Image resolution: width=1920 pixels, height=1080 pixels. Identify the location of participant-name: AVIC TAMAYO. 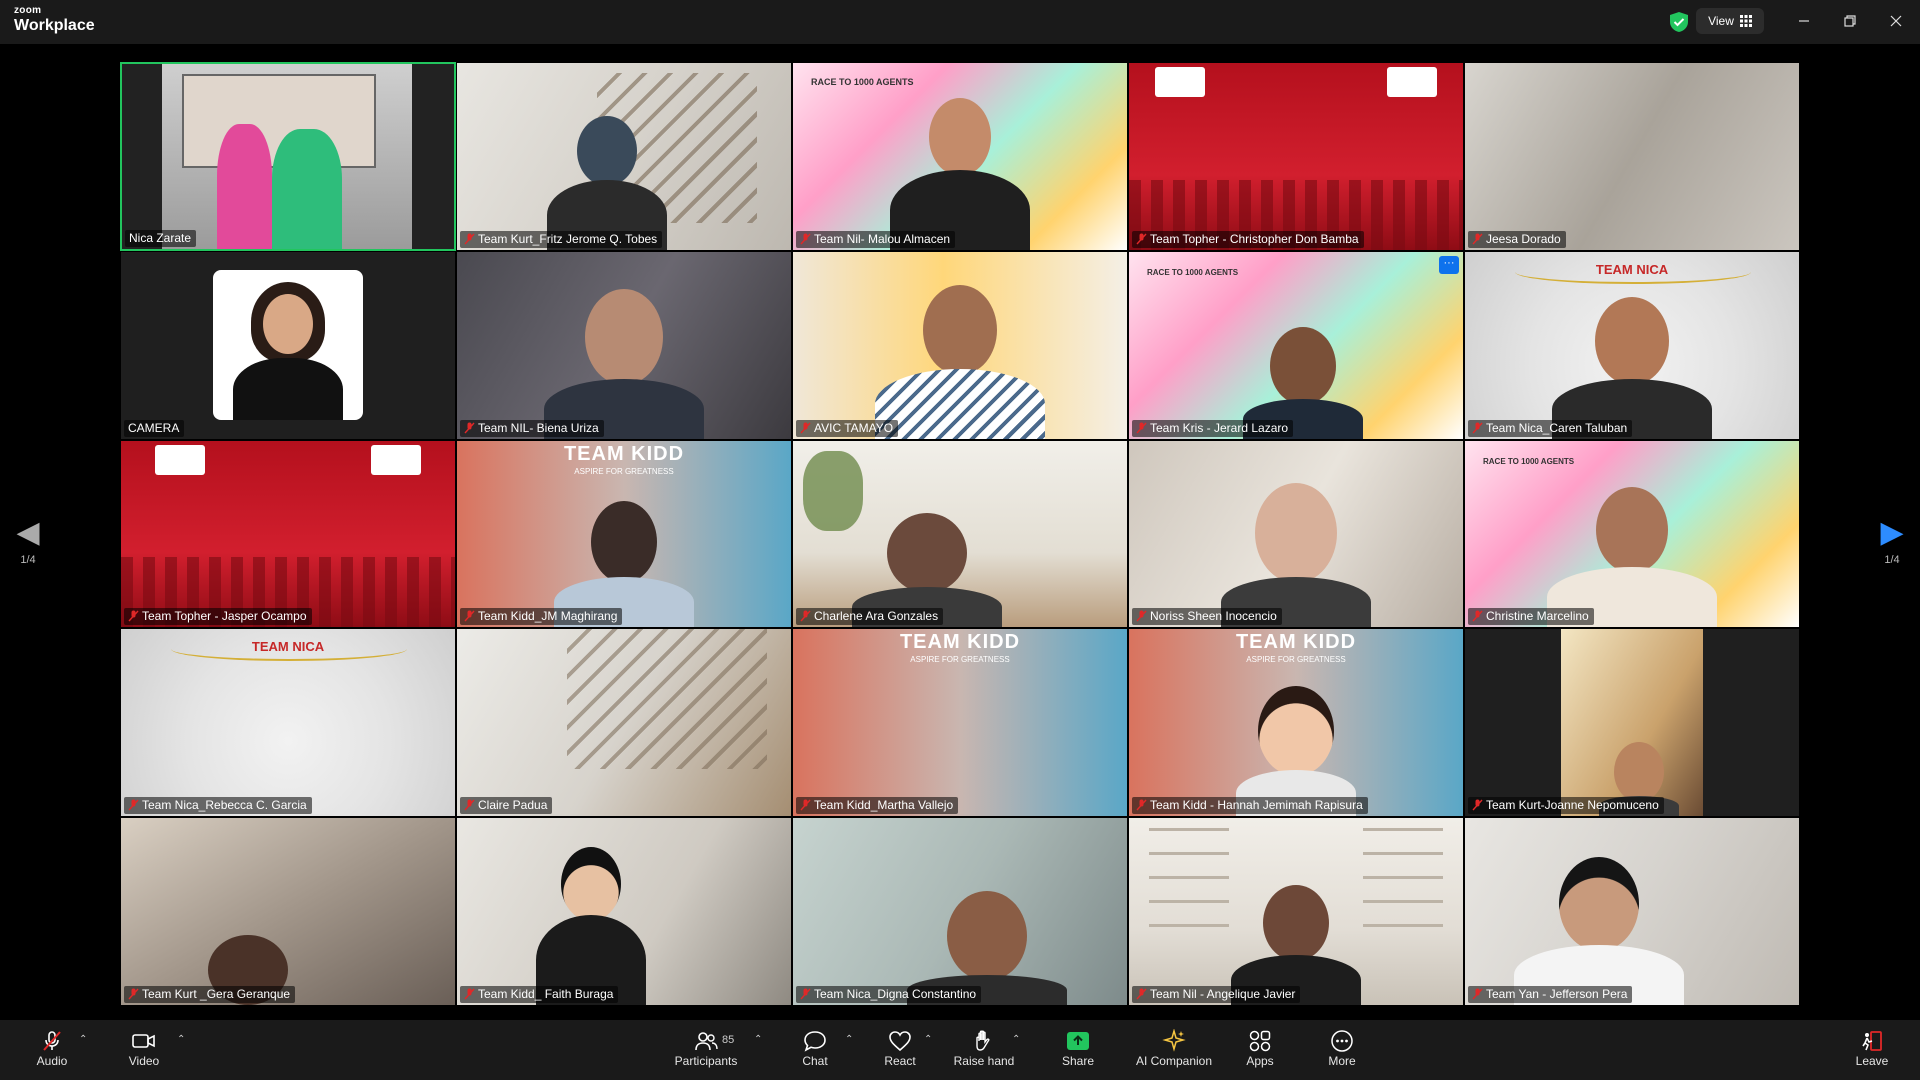
(847, 428).